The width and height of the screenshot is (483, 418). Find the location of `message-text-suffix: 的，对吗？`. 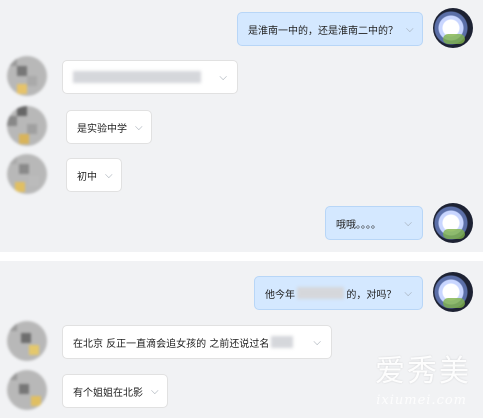

message-text-suffix: 的，对吗？ is located at coordinates (371, 295).